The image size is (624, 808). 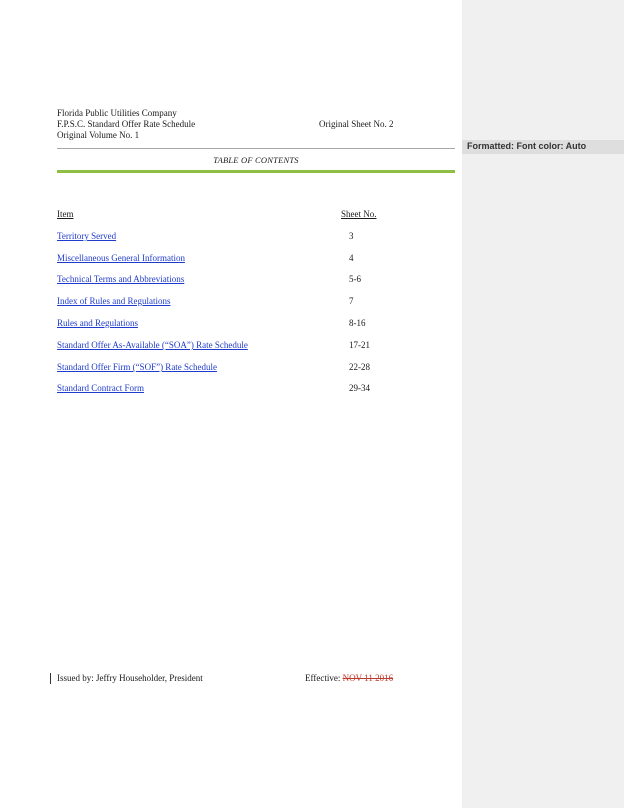 I want to click on toc-link-technical-terms: Technical Terms and Abbreviations, so click(x=120, y=279).